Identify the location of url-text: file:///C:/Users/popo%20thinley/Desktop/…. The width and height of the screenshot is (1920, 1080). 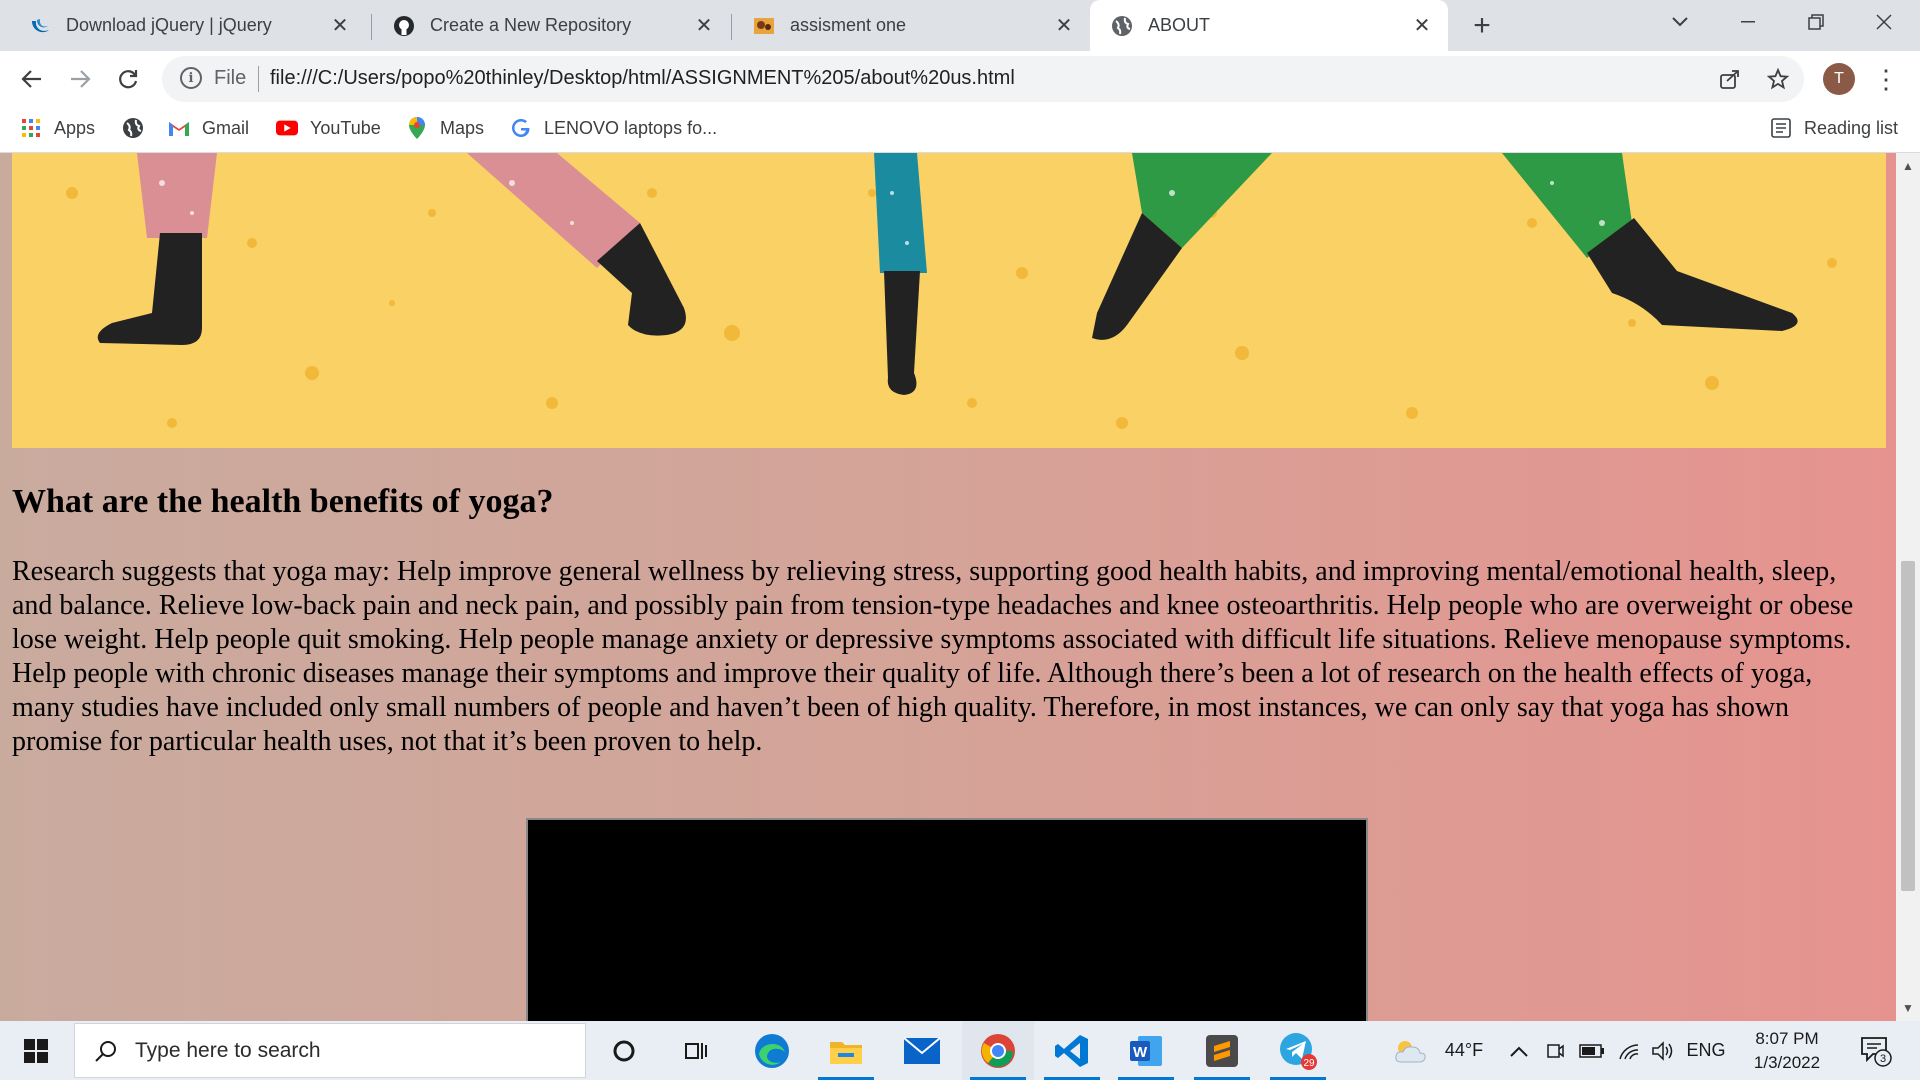
(642, 78).